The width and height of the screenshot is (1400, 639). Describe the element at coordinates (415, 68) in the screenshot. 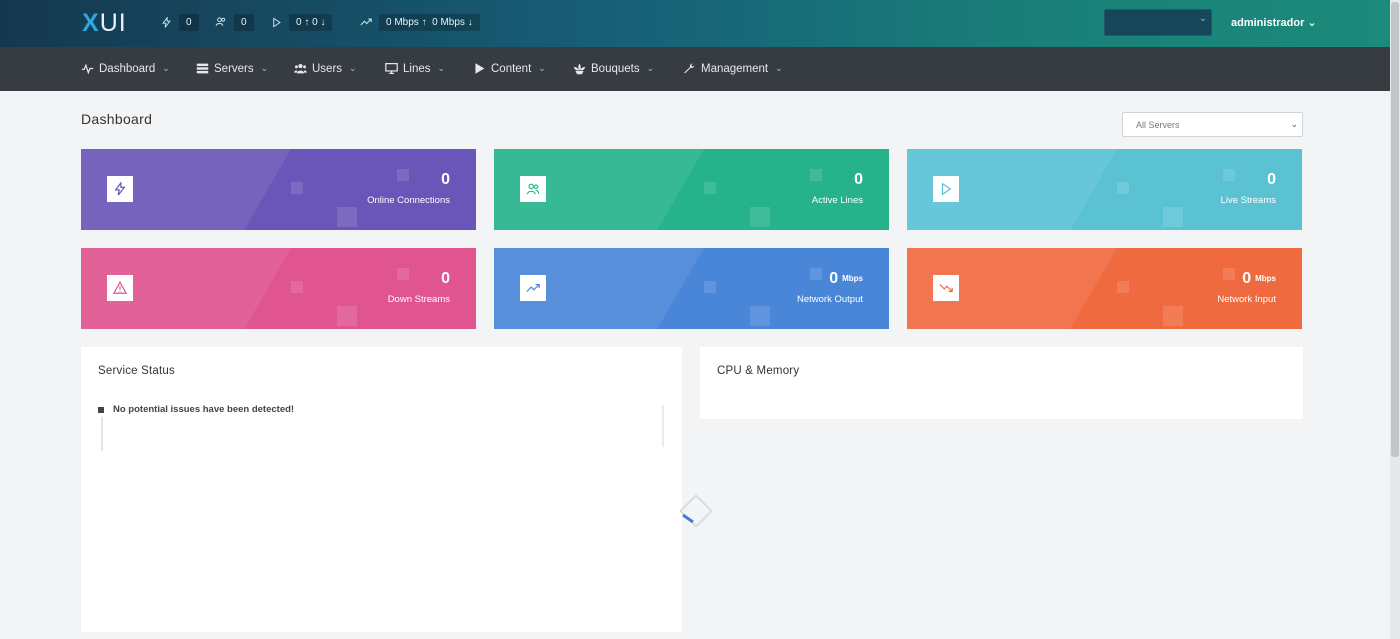

I see `nav-lines: Lines ⌄` at that location.